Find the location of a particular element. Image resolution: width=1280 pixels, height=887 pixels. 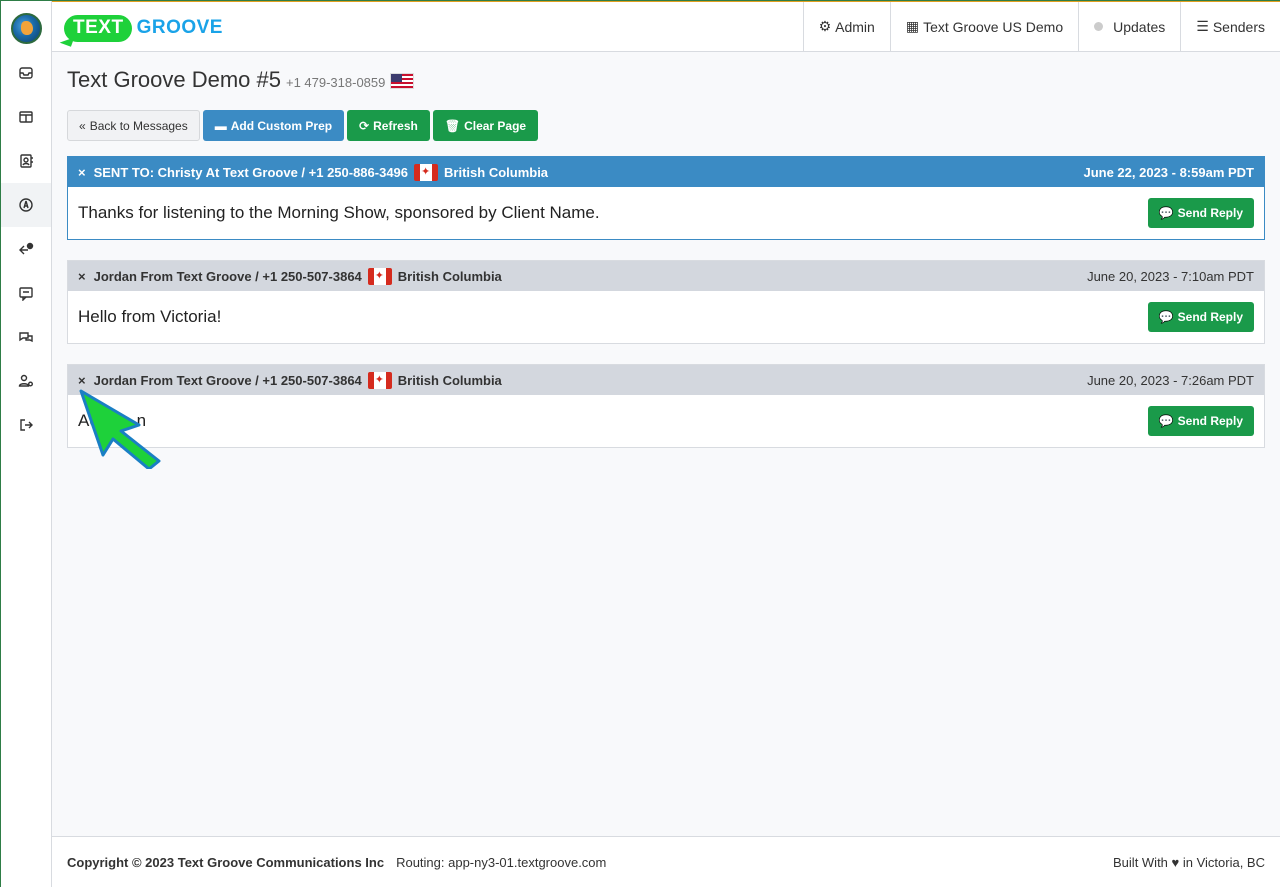

nav-account: ▦ Text Groove US Demo is located at coordinates (983, 26).